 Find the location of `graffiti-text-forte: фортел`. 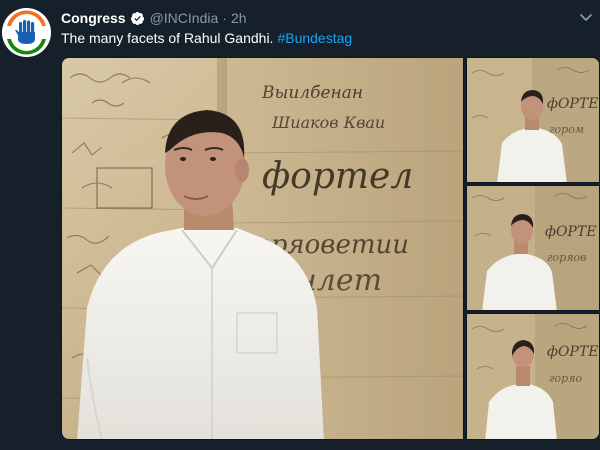

graffiti-text-forte: фортел is located at coordinates (337, 176).